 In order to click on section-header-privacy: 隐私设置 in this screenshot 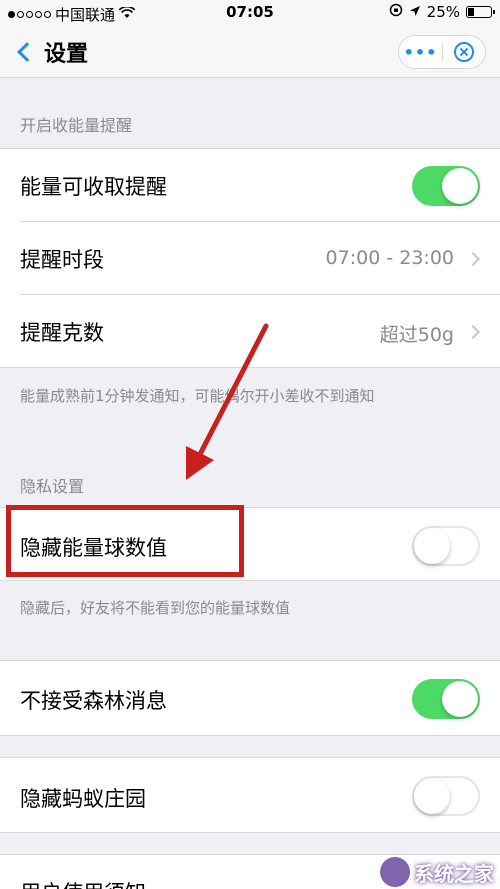, I will do `click(52, 486)`.